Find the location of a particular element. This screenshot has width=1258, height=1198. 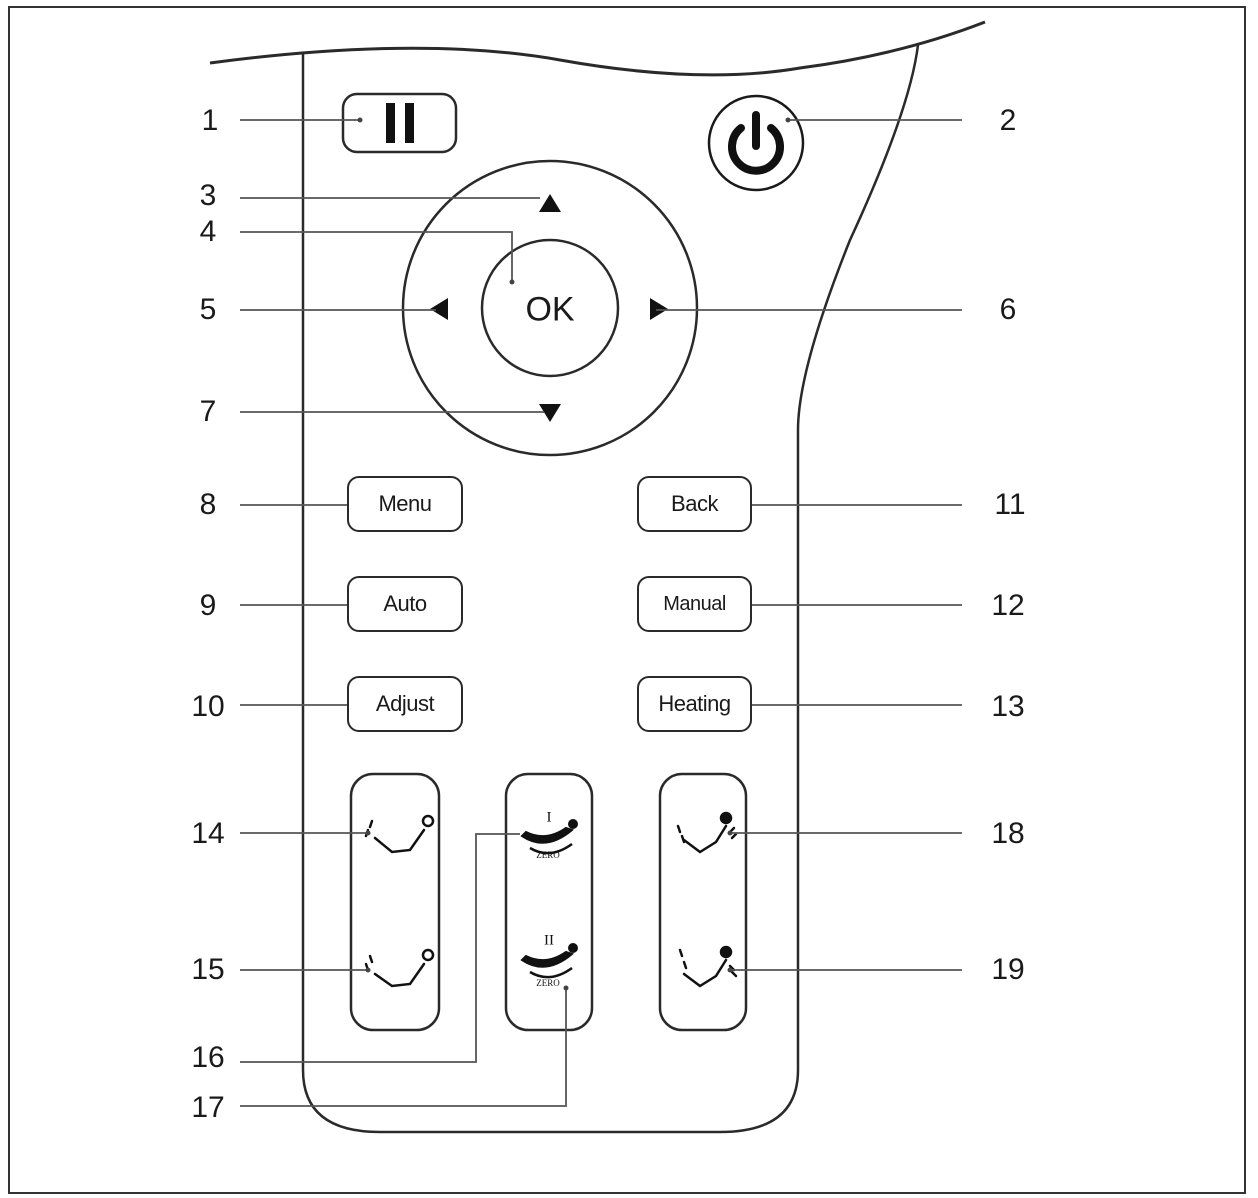

menu-button: Menu is located at coordinates (405, 504).